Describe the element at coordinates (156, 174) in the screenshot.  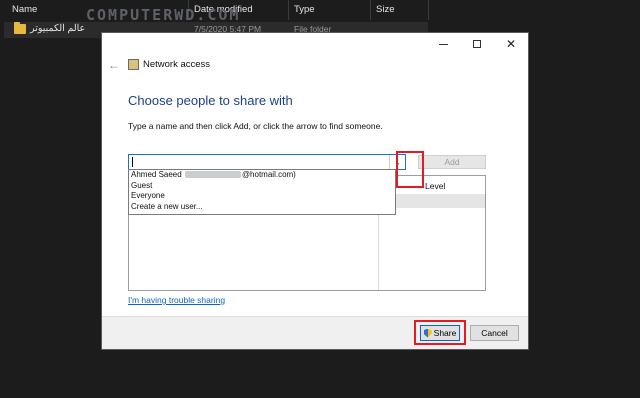
I see `option-ahmed-start: Ahmed Saeed` at that location.